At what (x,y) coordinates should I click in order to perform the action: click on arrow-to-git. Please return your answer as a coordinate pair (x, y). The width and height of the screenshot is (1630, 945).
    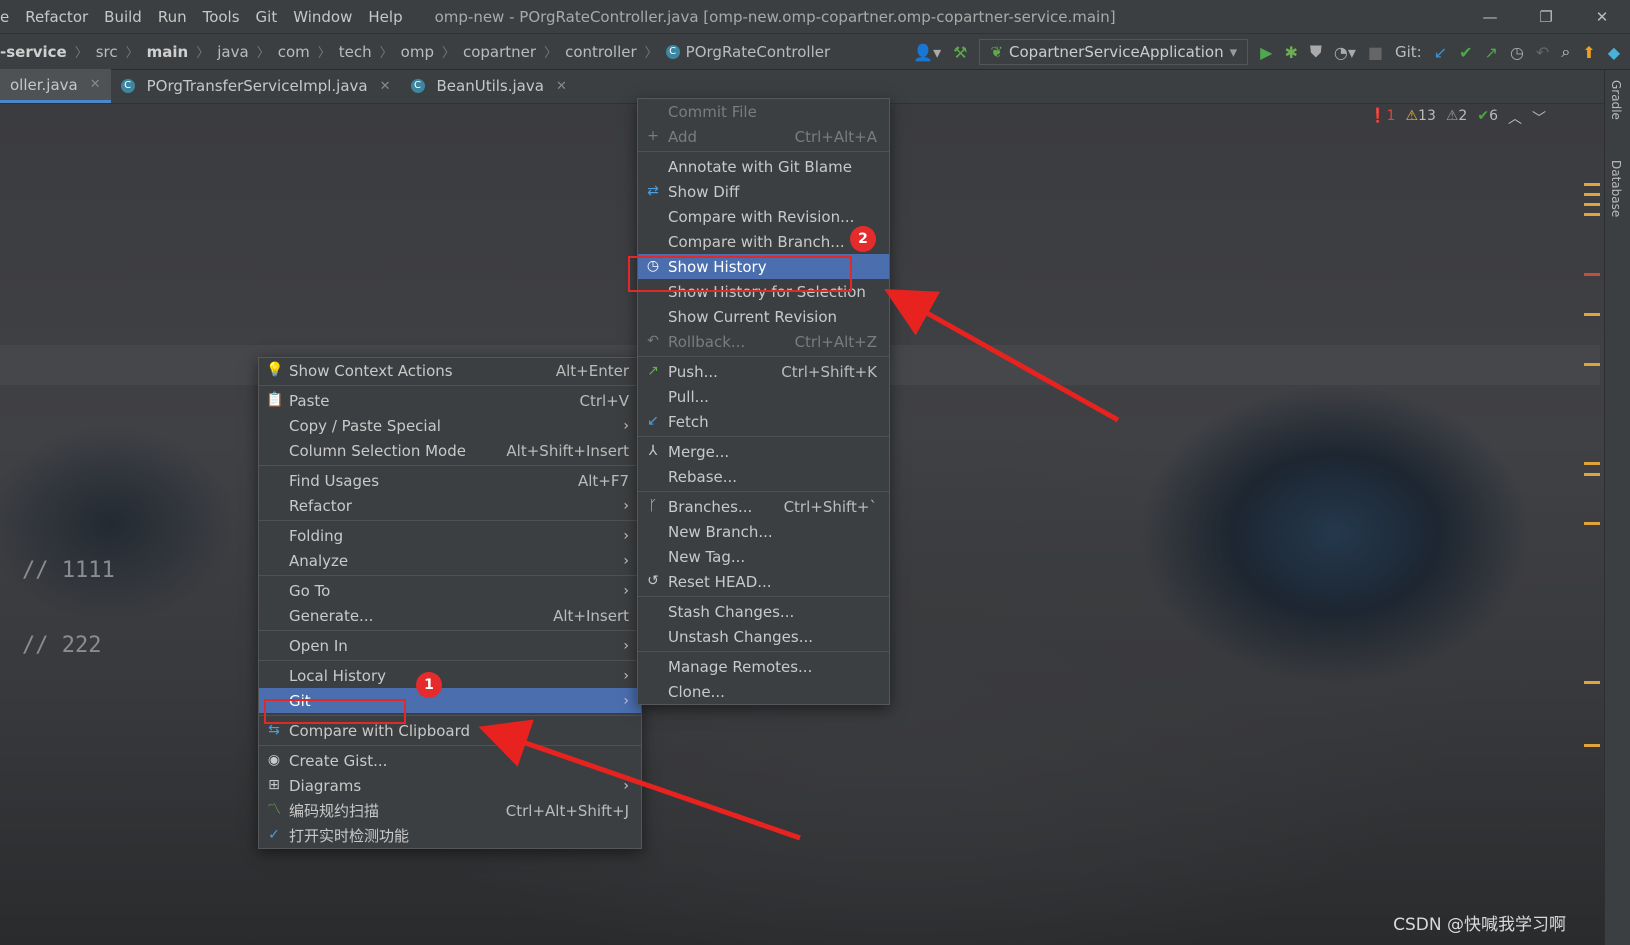
    Looking at the image, I should click on (639, 780).